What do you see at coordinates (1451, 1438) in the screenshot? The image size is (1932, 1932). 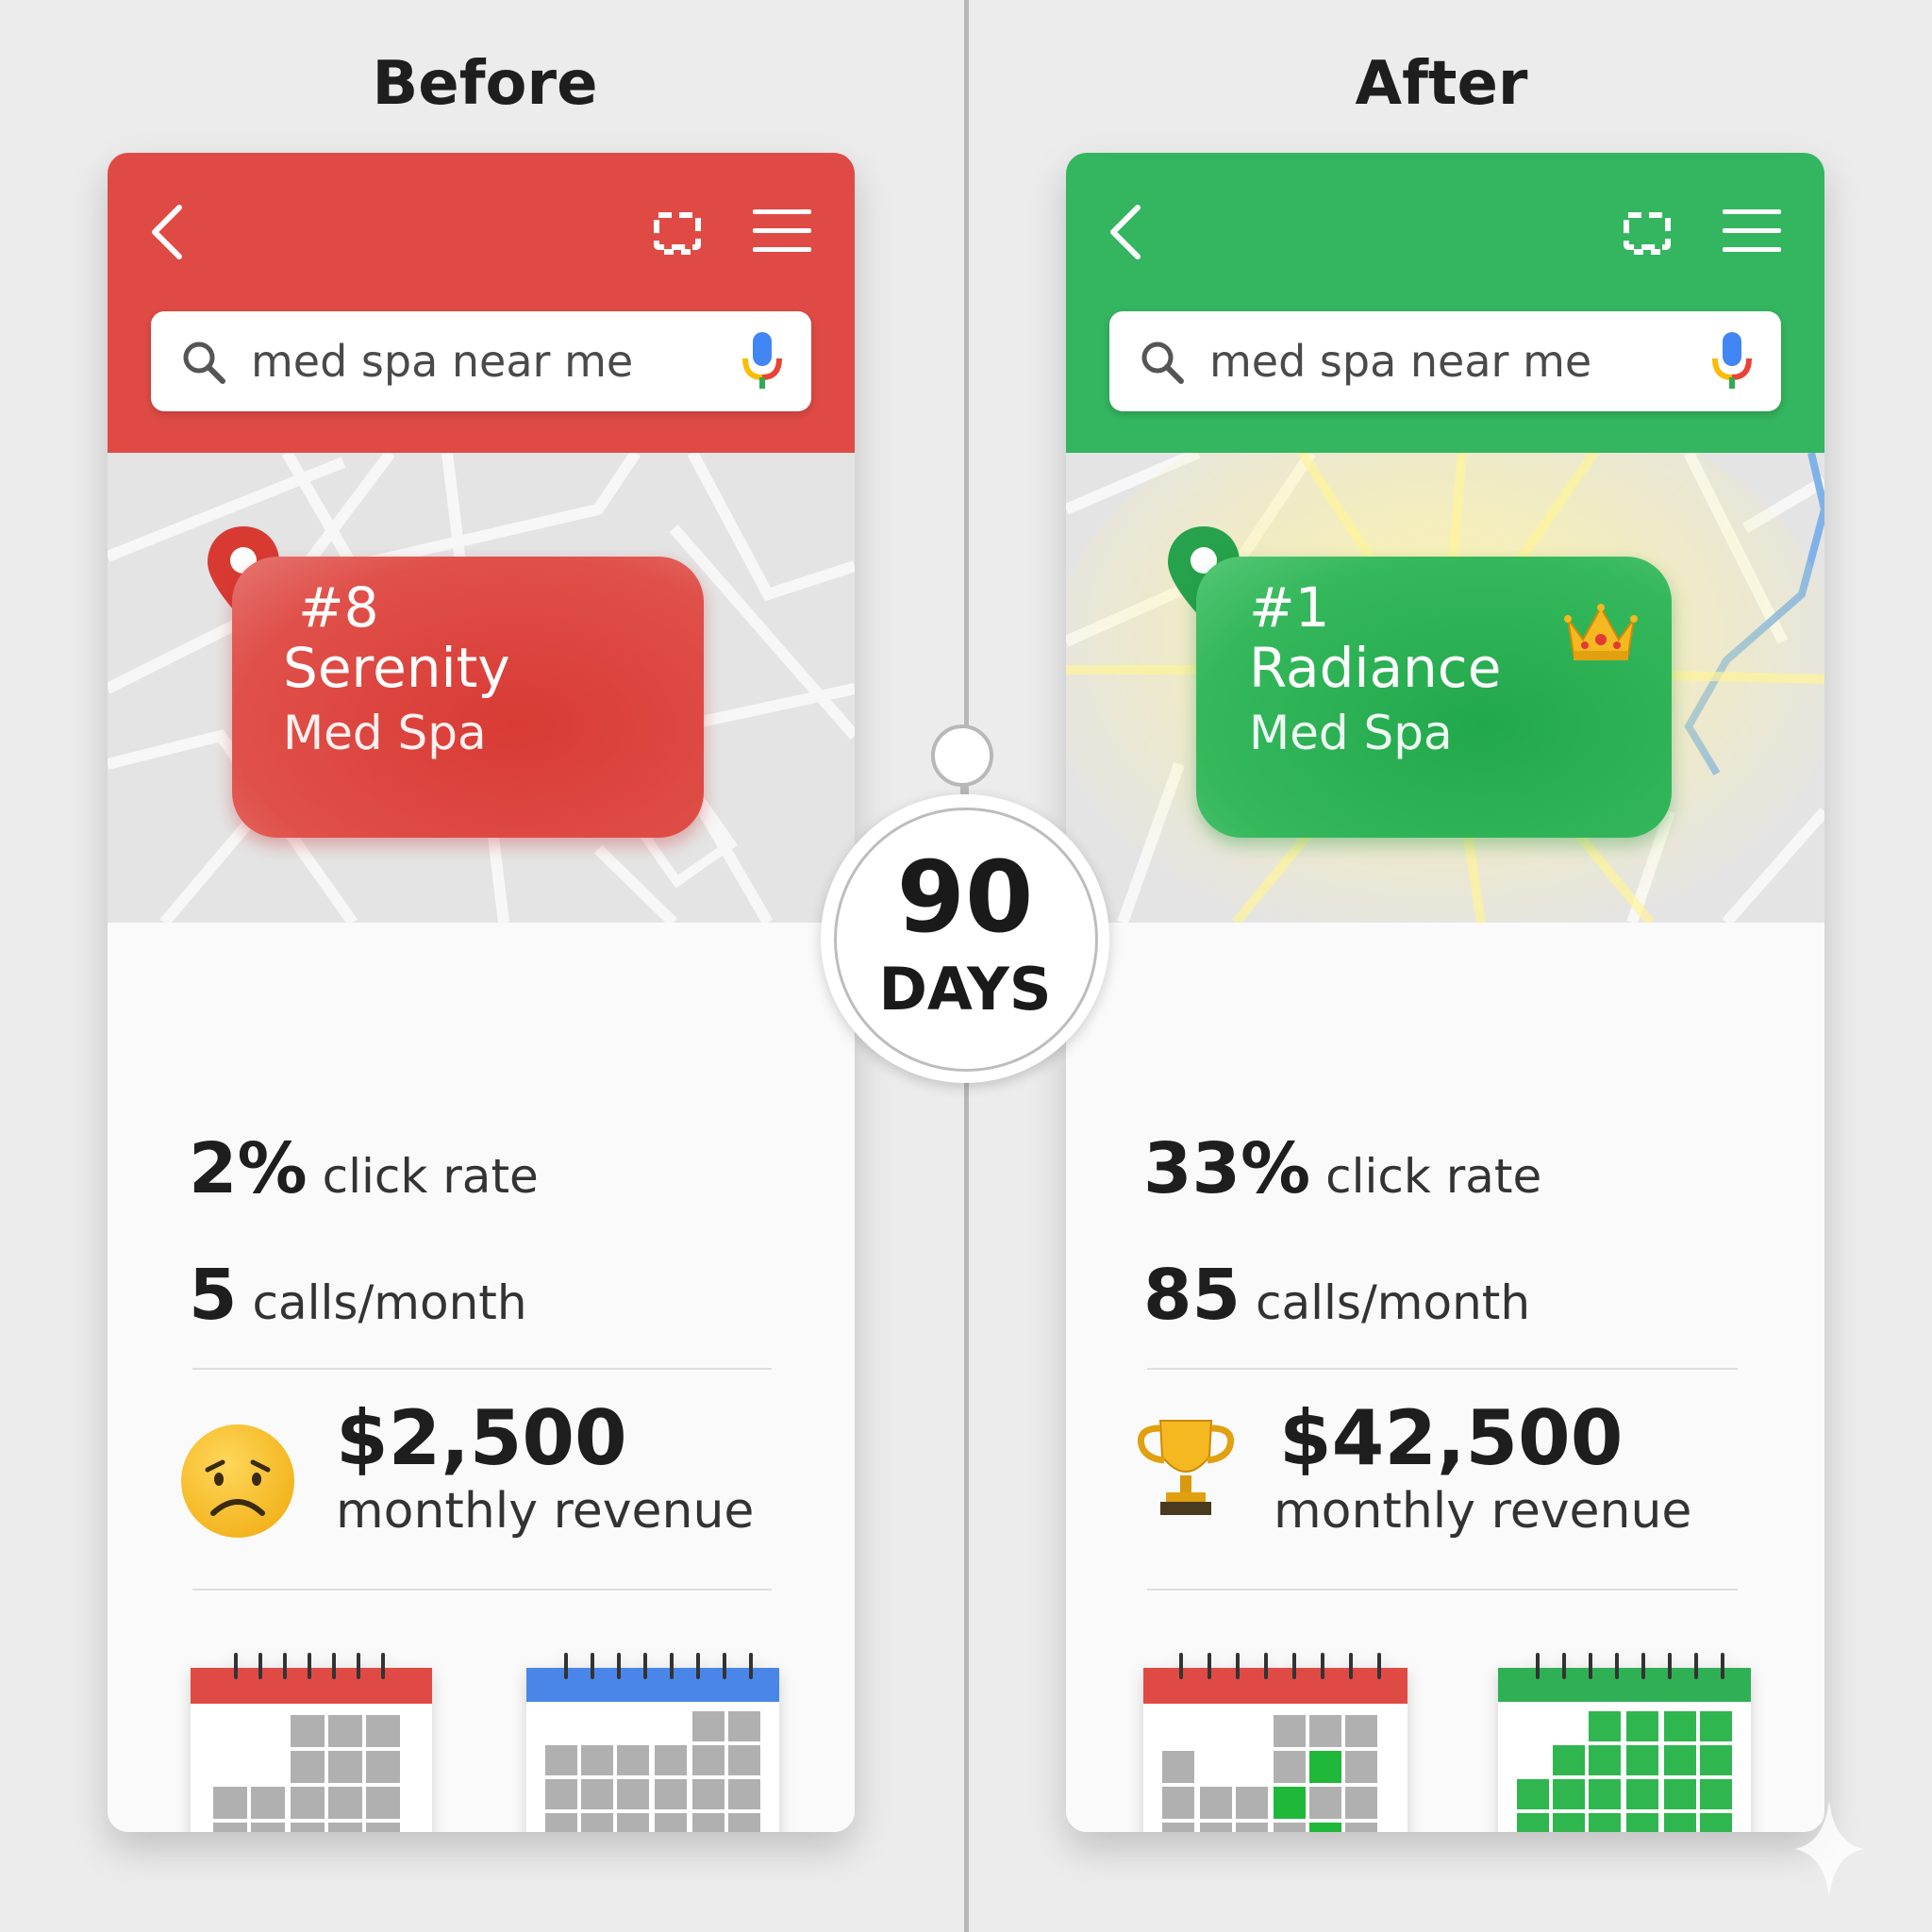 I see `revenue-value: $42,500` at bounding box center [1451, 1438].